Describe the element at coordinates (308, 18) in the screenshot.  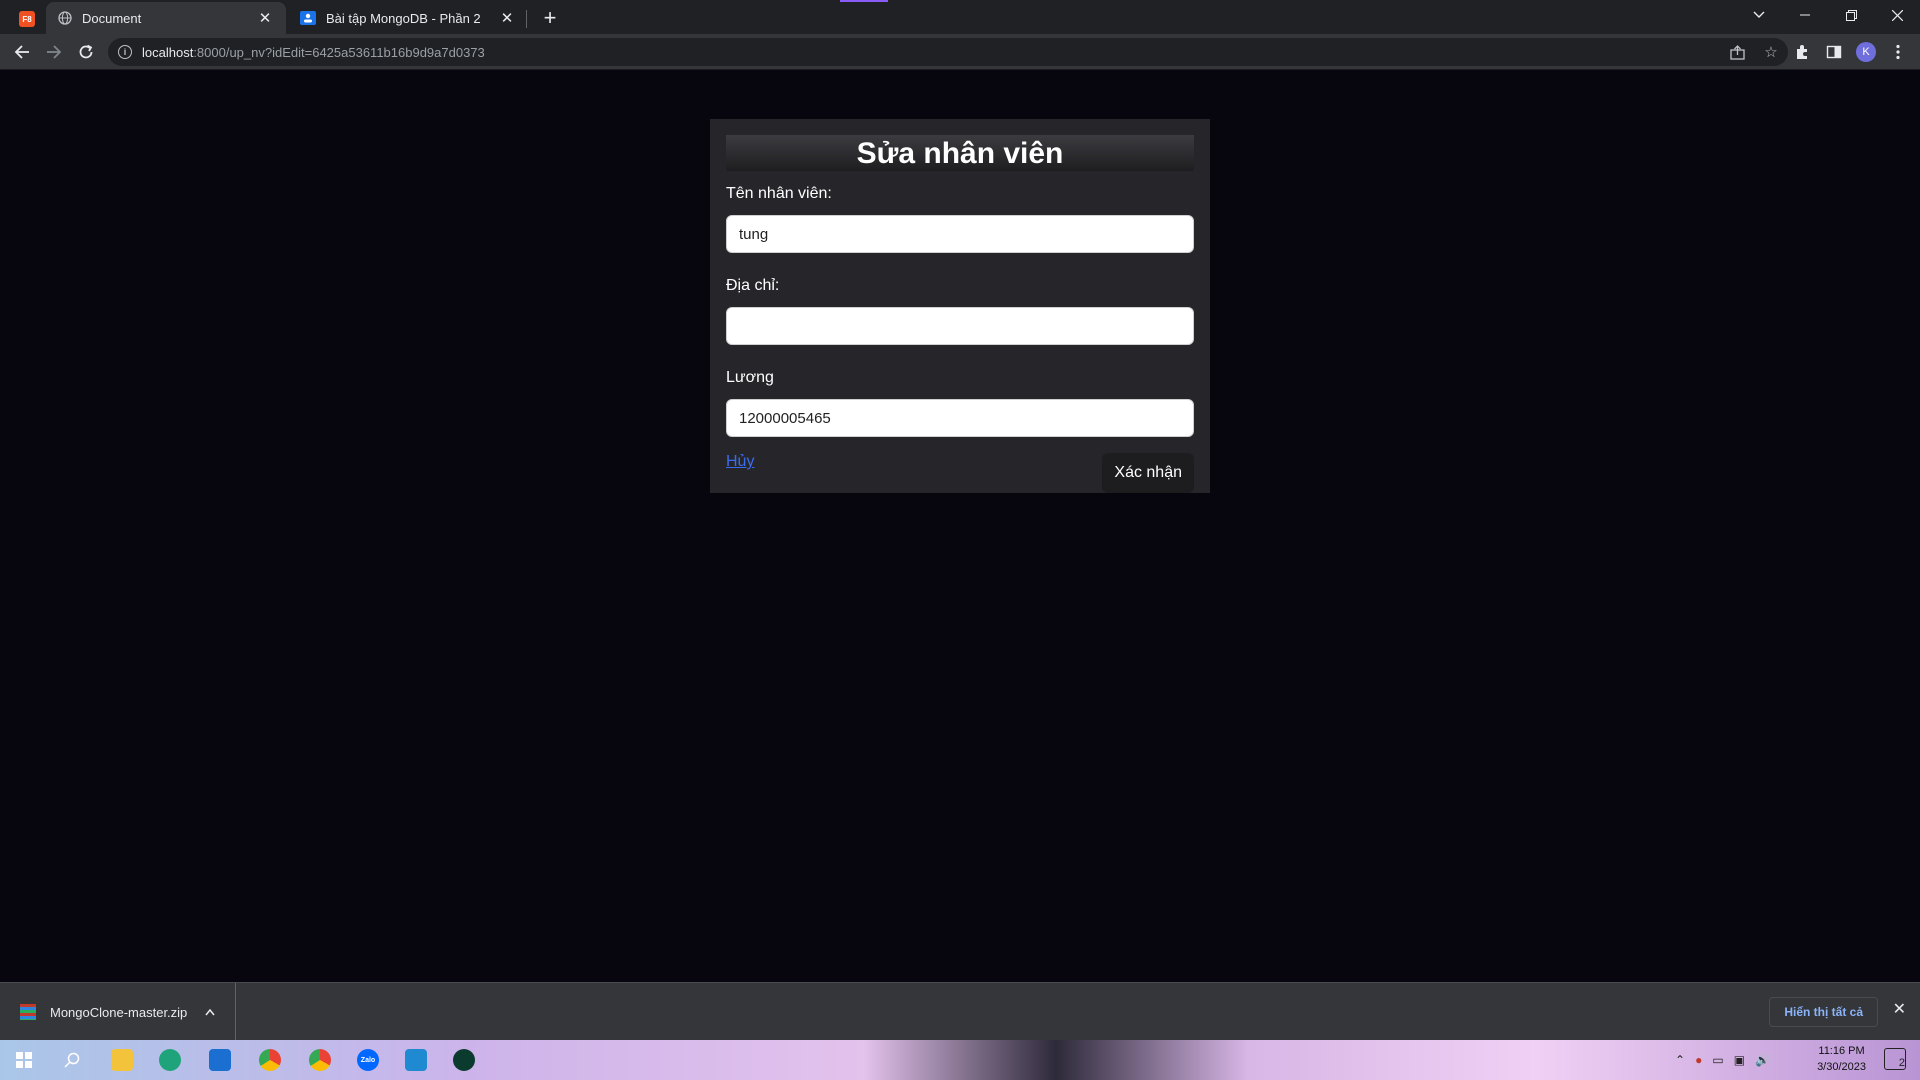
I see `classroom-icon` at that location.